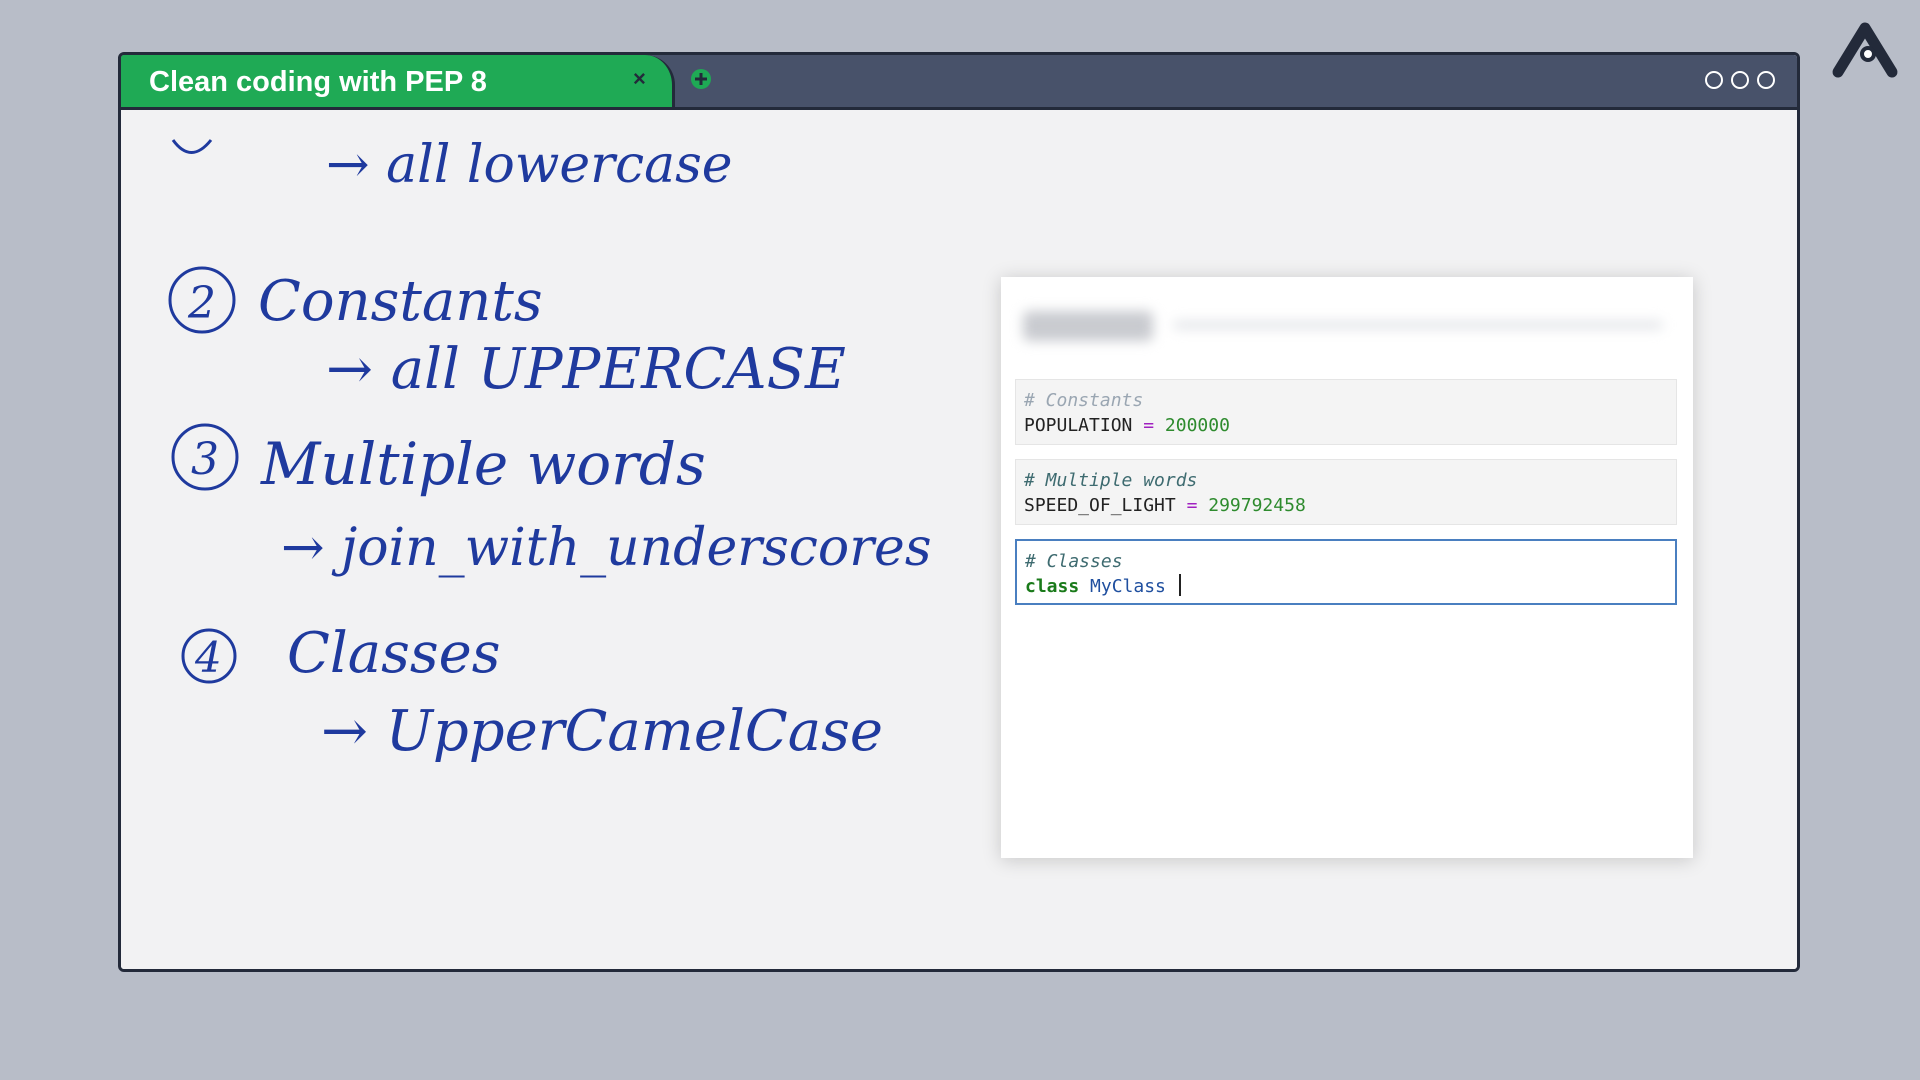  Describe the element at coordinates (208, 657) in the screenshot. I see `note-number-4: 4` at that location.